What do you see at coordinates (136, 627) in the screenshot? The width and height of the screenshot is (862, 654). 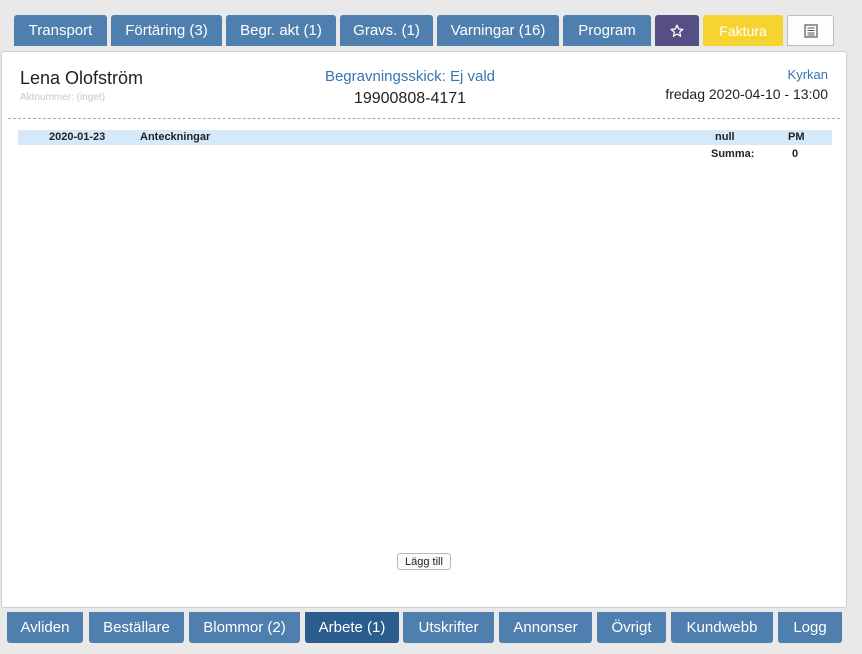 I see `tab-bestallare: Beställare` at bounding box center [136, 627].